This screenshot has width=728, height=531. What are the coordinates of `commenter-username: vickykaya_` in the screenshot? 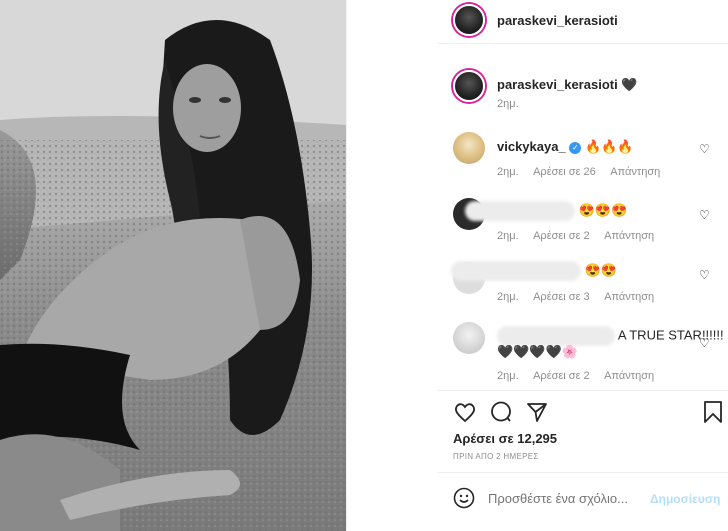 It's located at (531, 146).